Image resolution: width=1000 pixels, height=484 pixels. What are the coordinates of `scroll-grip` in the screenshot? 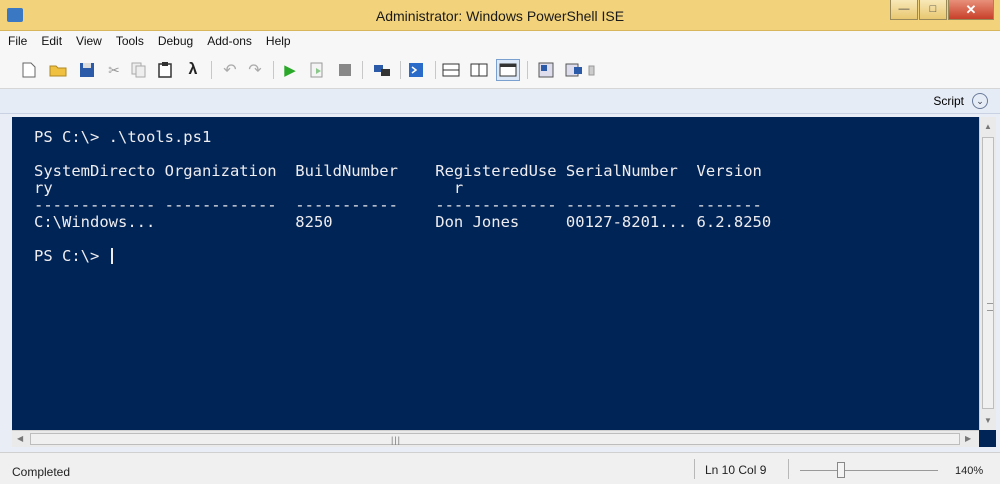 It's located at (990, 307).